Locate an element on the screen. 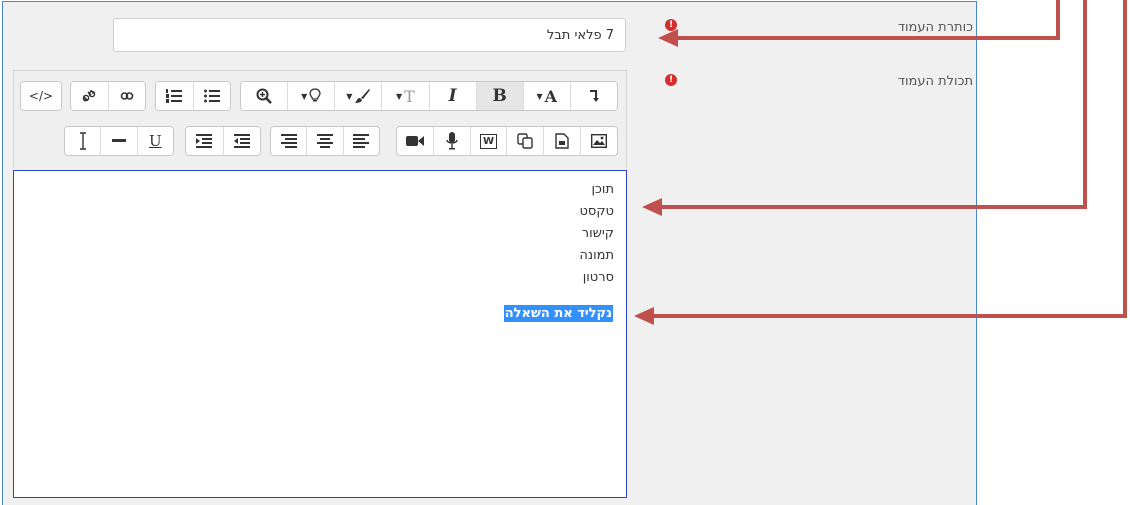 This screenshot has height=505, width=1130. annotation-arrowhead-lines is located at coordinates (652, 207).